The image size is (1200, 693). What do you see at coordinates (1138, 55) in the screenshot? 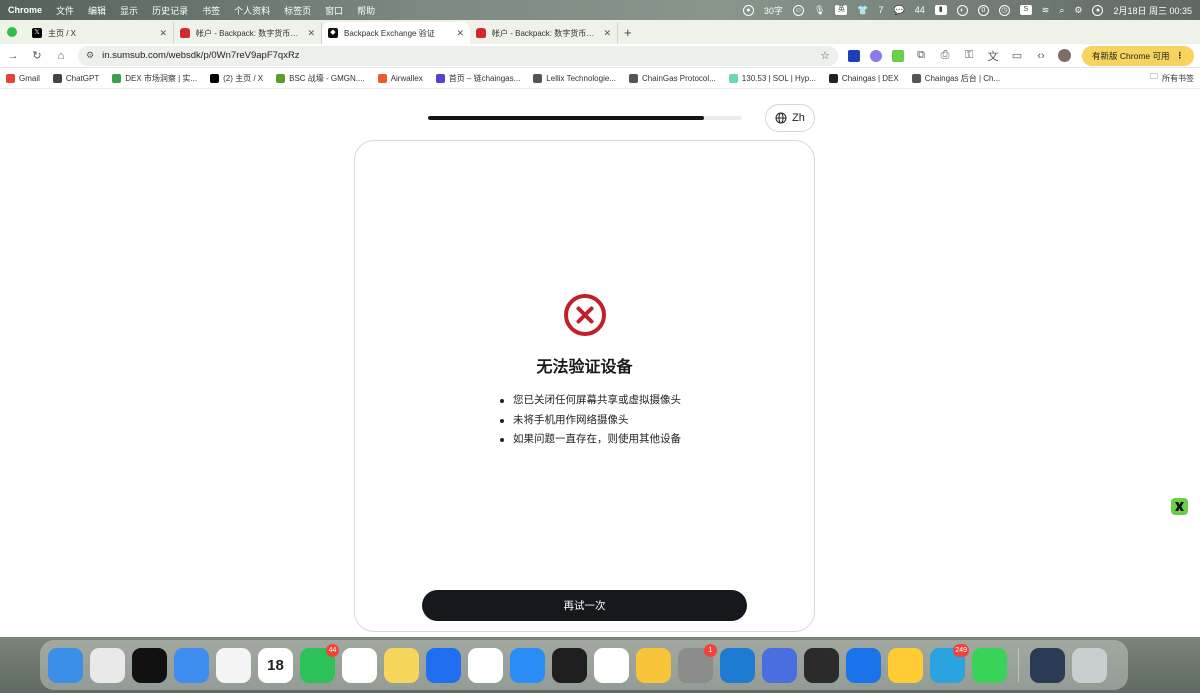
I see `chrome-update-button: 有新版 Chrome 可用 ⋮` at bounding box center [1138, 55].